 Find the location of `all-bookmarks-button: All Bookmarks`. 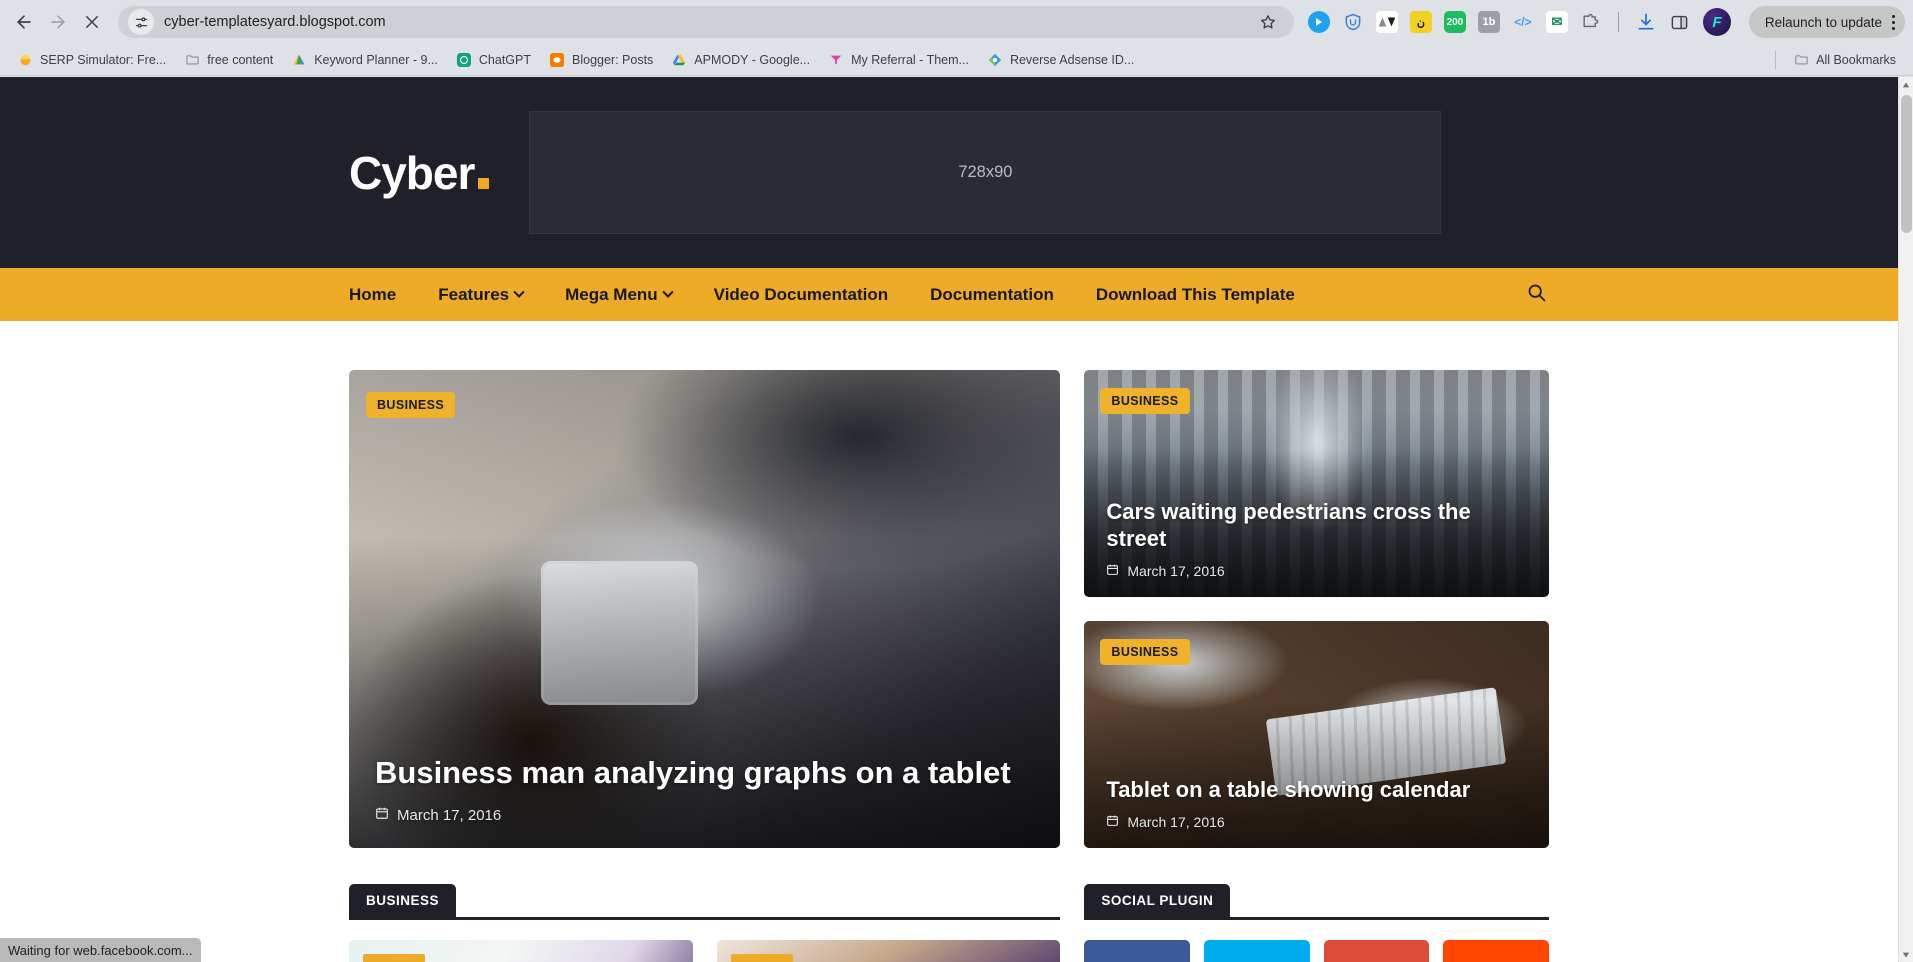

all-bookmarks-button: All Bookmarks is located at coordinates (1844, 60).